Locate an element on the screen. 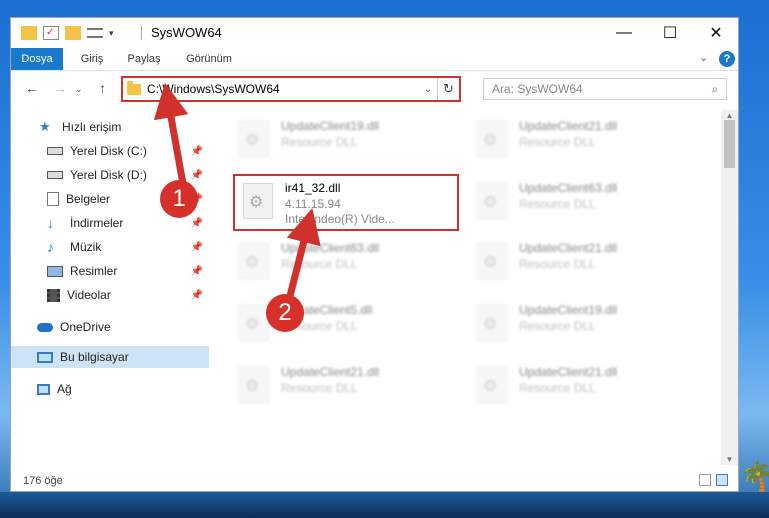 The height and width of the screenshot is (518, 769). highlight-box-file is located at coordinates (346, 202).